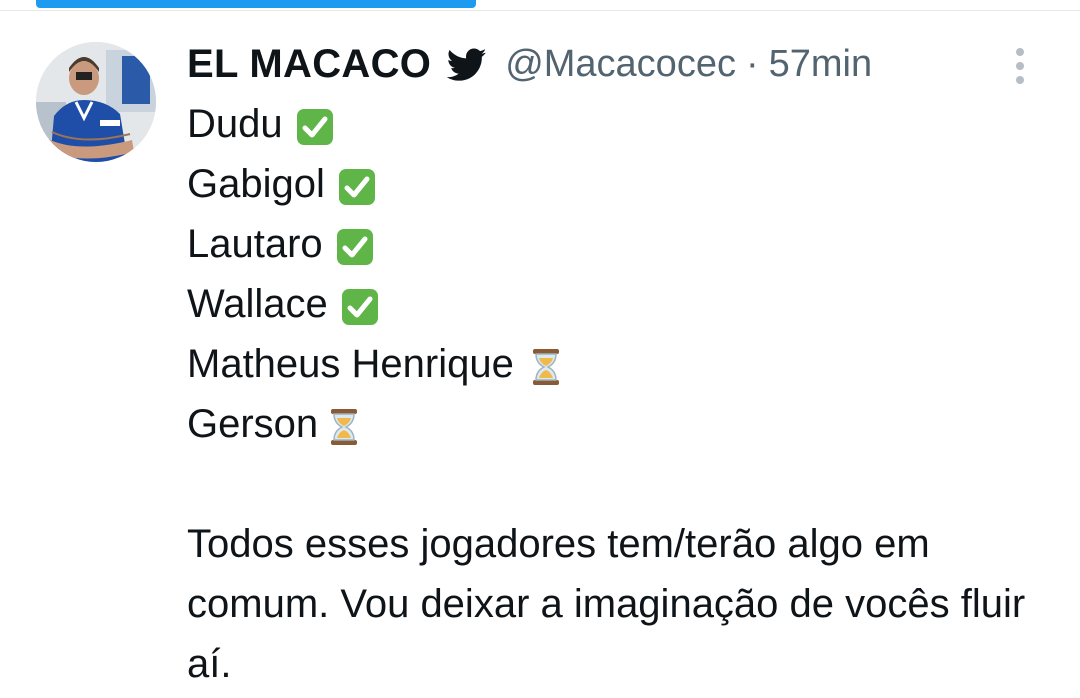  I want to click on loading-progress-bar, so click(256, 4).